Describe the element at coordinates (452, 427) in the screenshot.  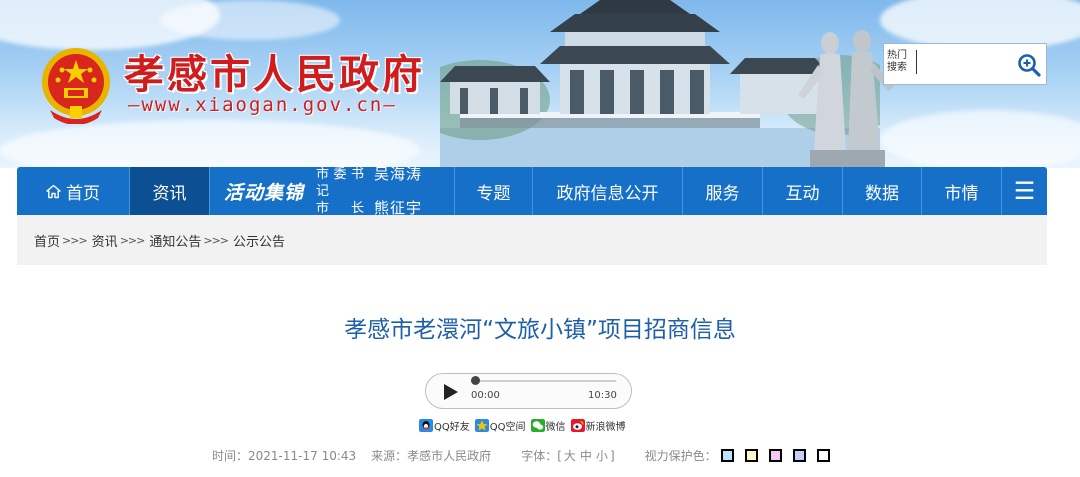
I see `share-qq-friend-label: QQ好友` at that location.